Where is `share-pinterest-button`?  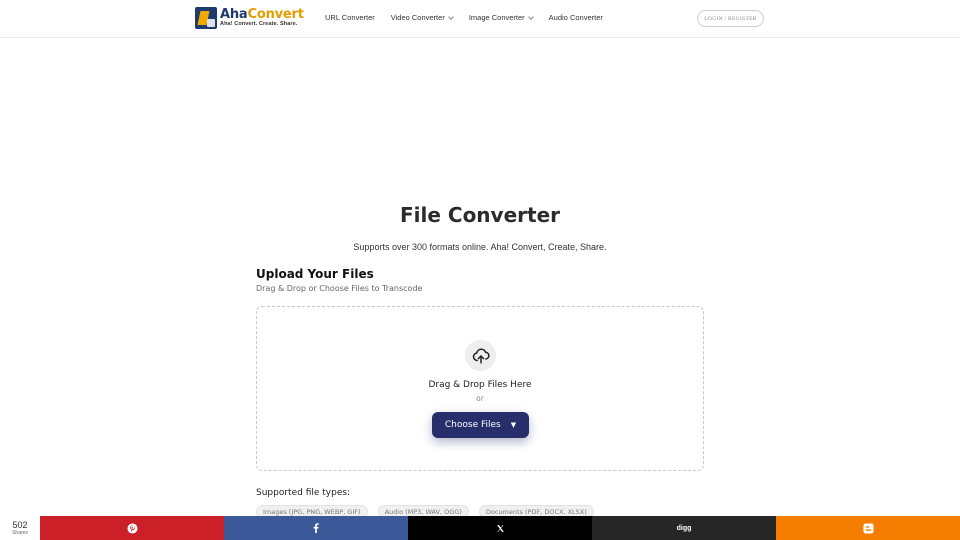 share-pinterest-button is located at coordinates (132, 528).